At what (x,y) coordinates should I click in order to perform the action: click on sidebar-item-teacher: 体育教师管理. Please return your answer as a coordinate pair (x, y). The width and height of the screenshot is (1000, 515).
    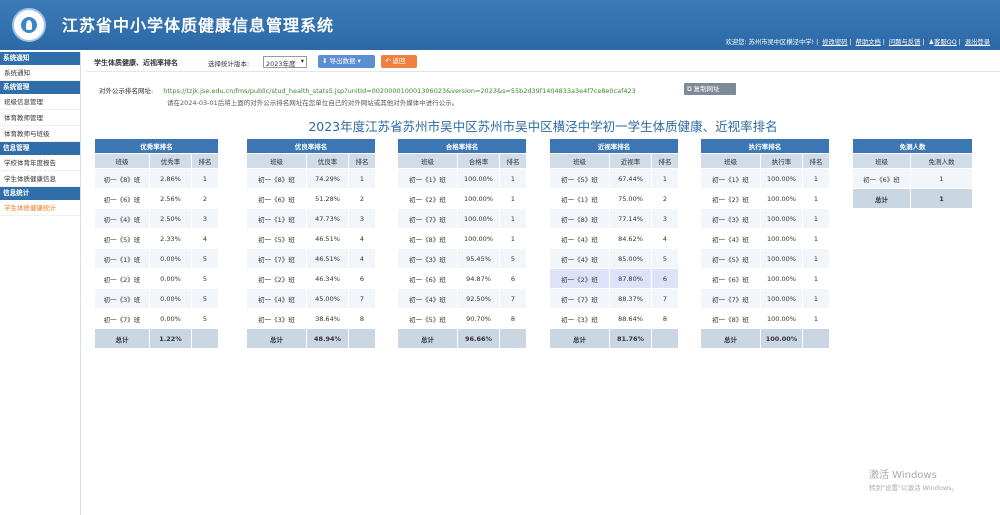
    Looking at the image, I should click on (40, 118).